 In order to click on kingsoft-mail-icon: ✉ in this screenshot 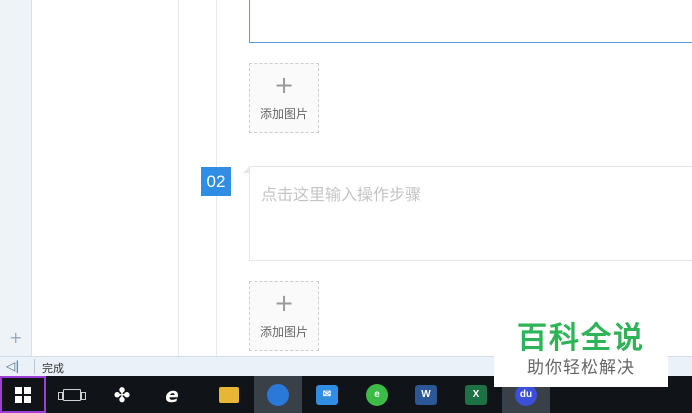, I will do `click(327, 394)`.